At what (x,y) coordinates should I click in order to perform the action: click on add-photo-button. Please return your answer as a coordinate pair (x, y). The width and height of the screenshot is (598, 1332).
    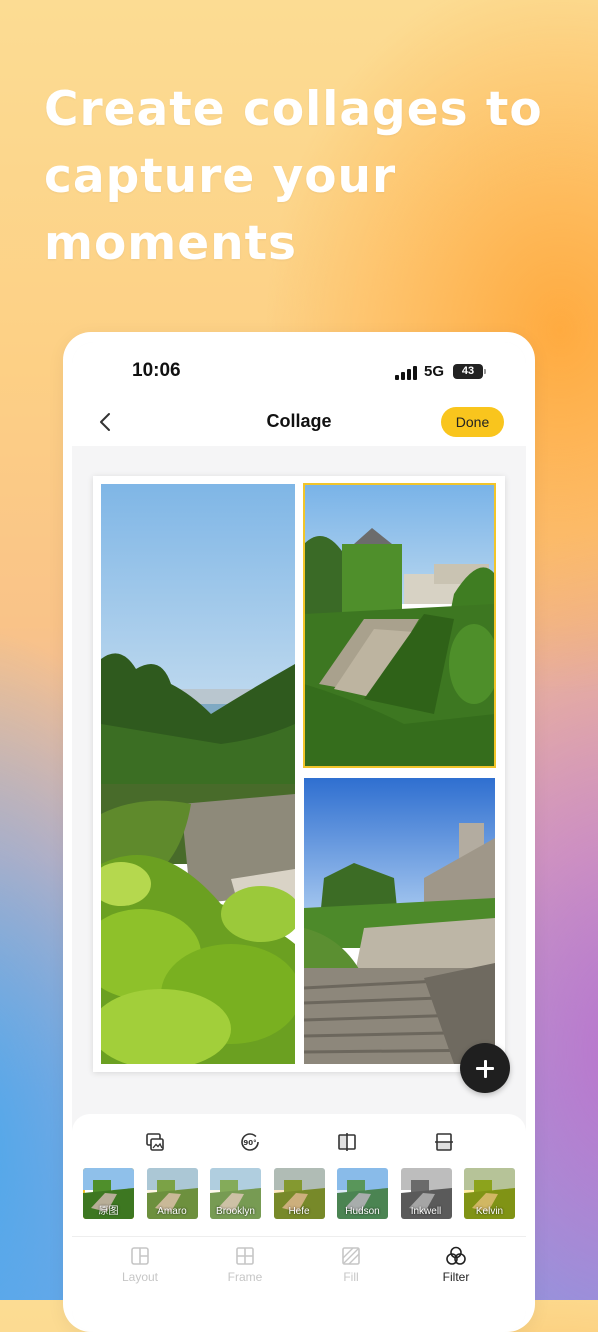
    Looking at the image, I should click on (485, 1068).